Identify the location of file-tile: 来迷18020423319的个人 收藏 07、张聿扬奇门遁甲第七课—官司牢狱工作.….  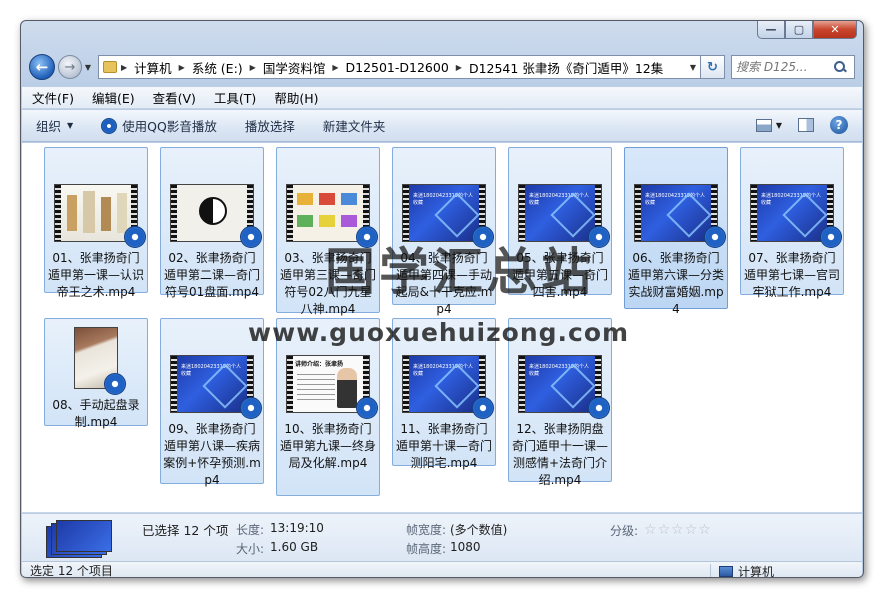
(792, 223).